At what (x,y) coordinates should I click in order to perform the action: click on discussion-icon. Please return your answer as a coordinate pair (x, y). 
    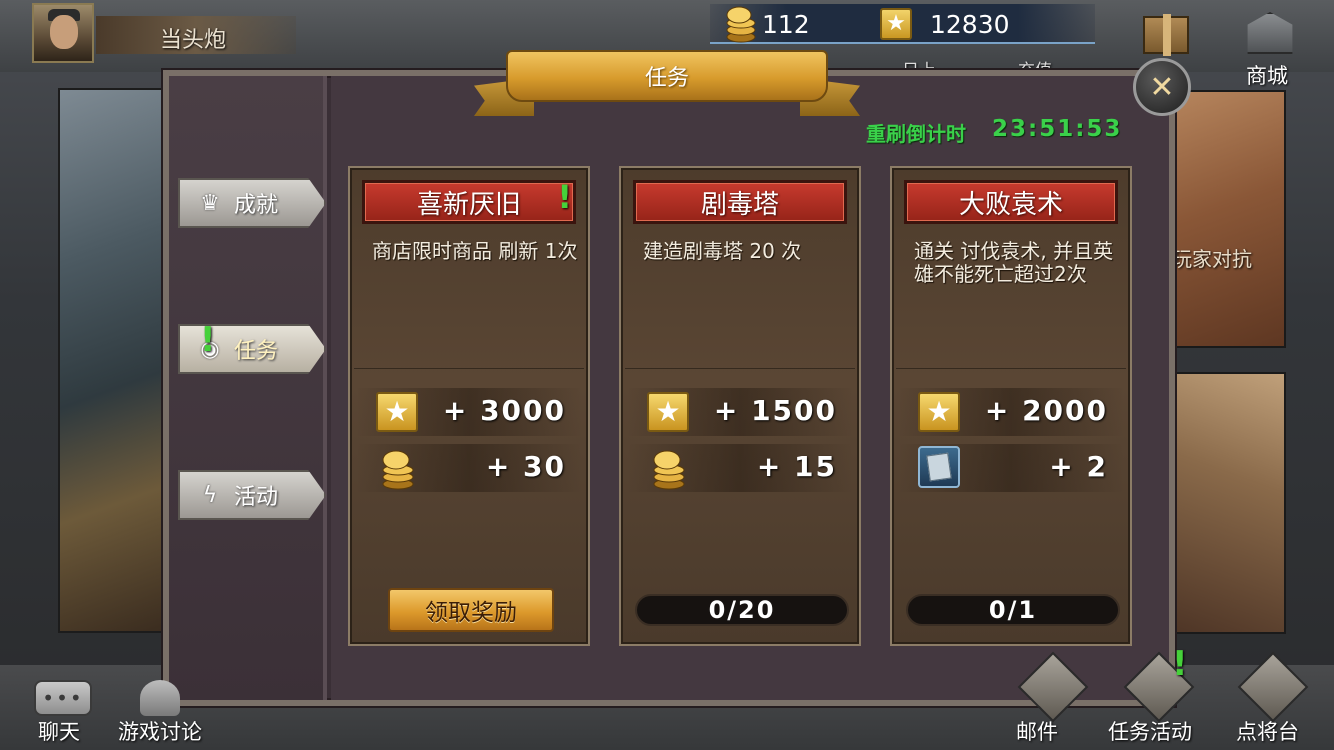
    Looking at the image, I should click on (160, 698).